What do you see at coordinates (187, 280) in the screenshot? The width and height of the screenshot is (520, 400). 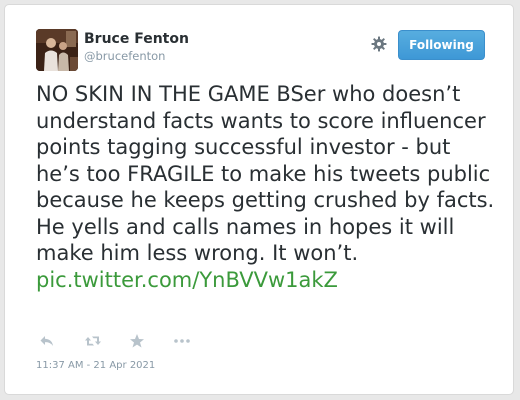 I see `tweet-media-link: pic.twitter.com/YnBVVw1akZ` at bounding box center [187, 280].